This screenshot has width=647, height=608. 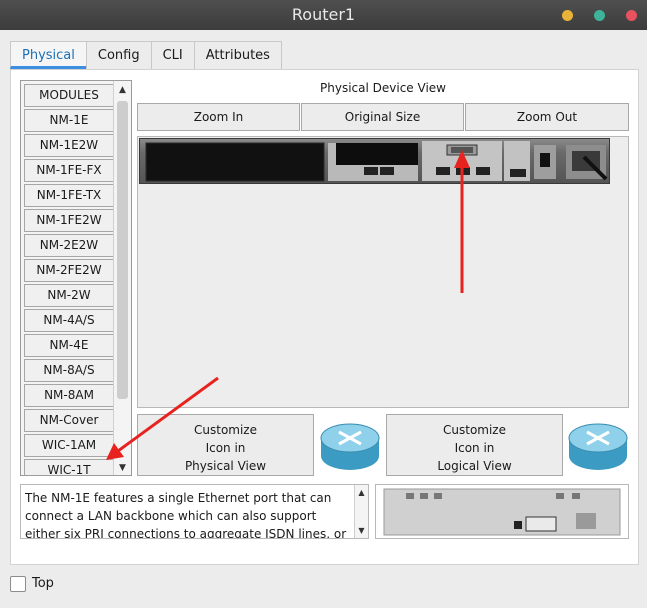 I want to click on router-chassis-image, so click(x=374, y=161).